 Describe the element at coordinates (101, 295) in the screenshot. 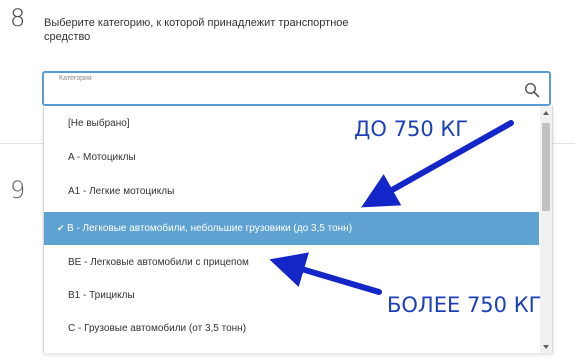

I see `option-label: B1 - Трициклы` at that location.